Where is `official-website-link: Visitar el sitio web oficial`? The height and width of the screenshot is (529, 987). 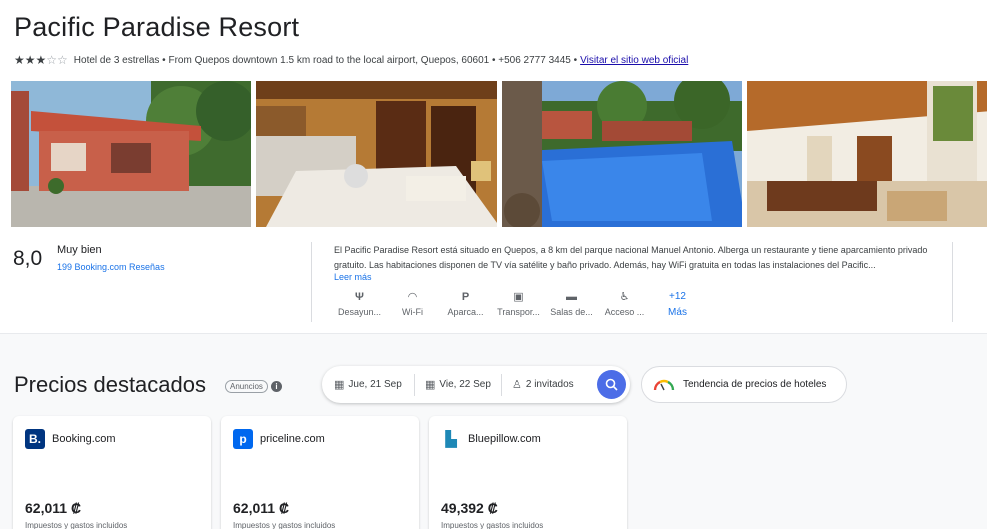
official-website-link: Visitar el sitio web oficial is located at coordinates (634, 60).